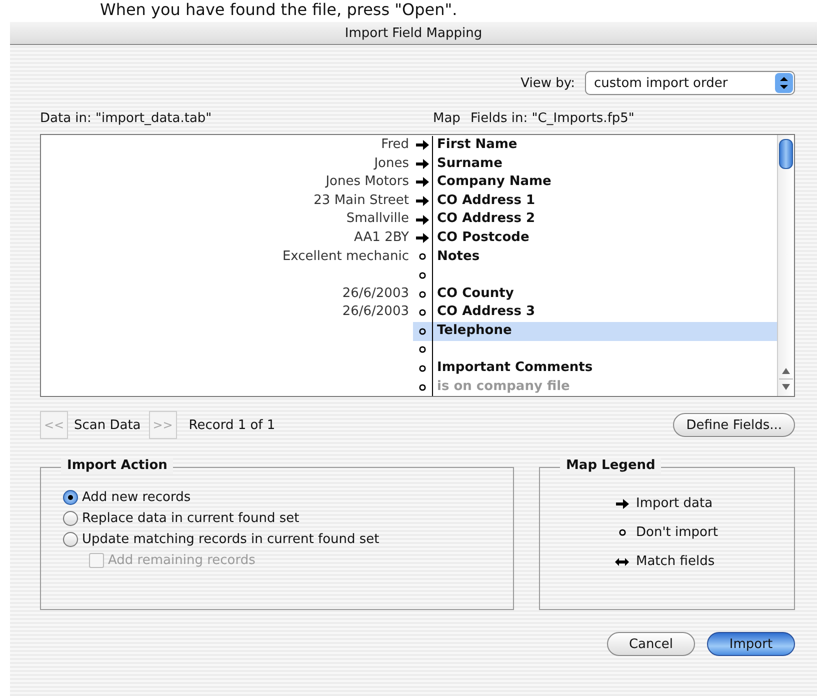 This screenshot has width=817, height=696. I want to click on scan-data-label: Scan Data, so click(107, 425).